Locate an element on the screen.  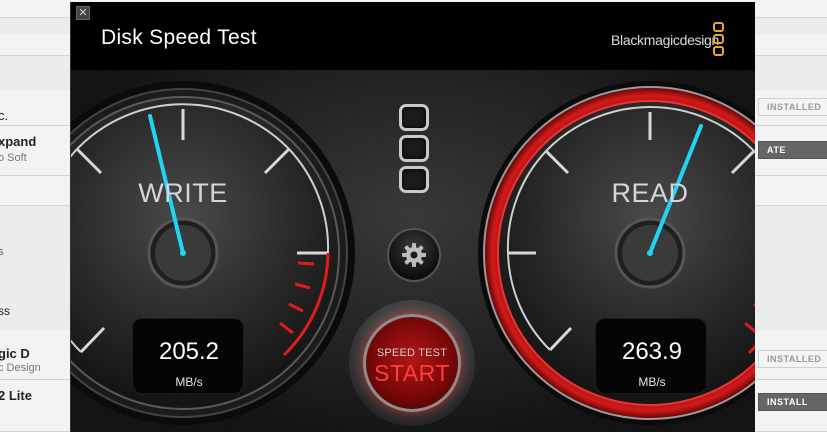
background-fragment: s is located at coordinates (2, 252).